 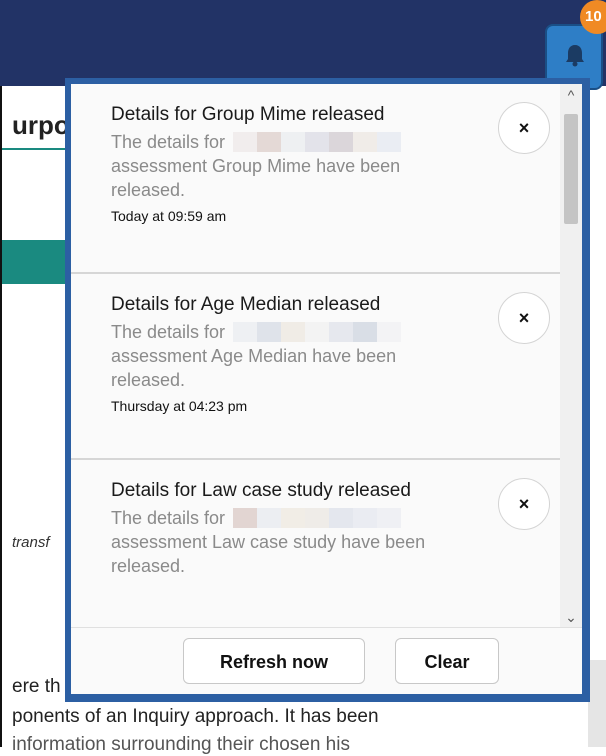 What do you see at coordinates (1, 416) in the screenshot?
I see `page-edge` at bounding box center [1, 416].